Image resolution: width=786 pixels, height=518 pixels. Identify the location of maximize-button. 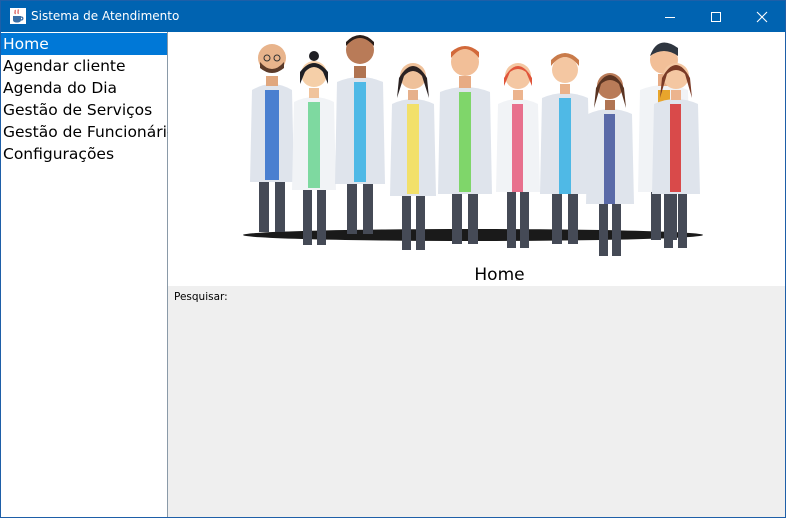
(716, 16).